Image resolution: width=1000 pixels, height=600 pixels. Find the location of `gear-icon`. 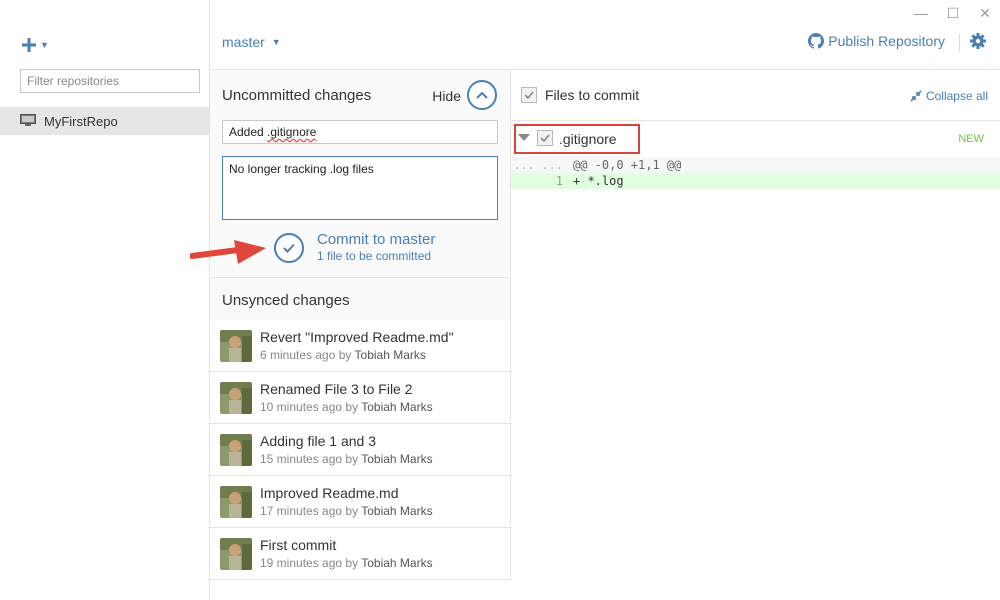

gear-icon is located at coordinates (978, 41).